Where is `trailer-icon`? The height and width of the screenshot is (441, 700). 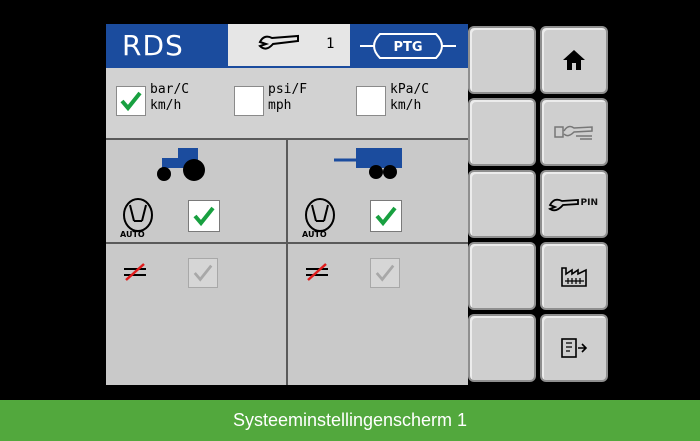 trailer-icon is located at coordinates (368, 163).